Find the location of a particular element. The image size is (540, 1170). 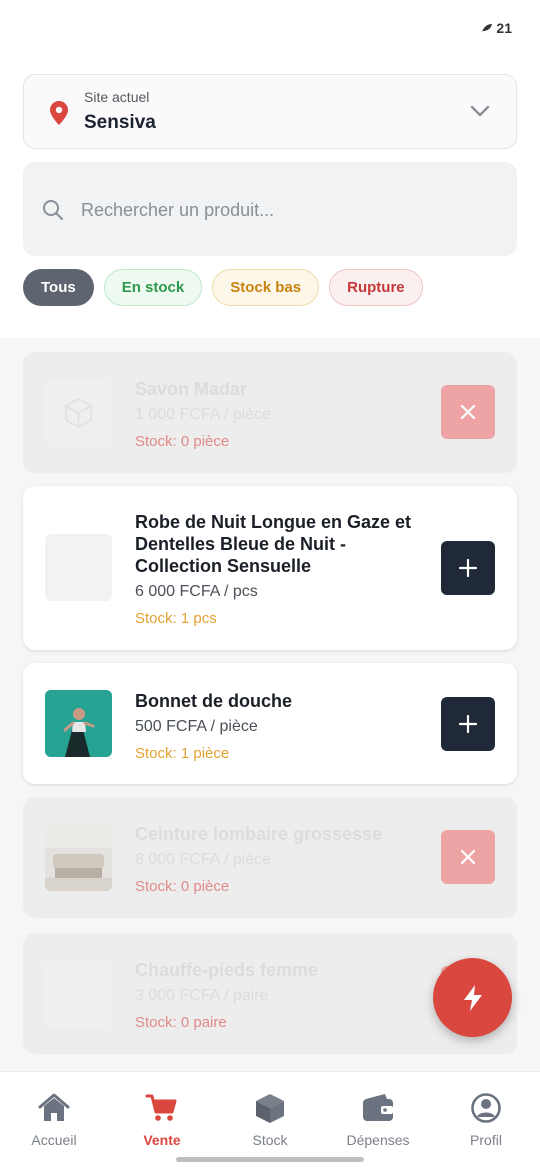

home-indicator is located at coordinates (270, 1159).